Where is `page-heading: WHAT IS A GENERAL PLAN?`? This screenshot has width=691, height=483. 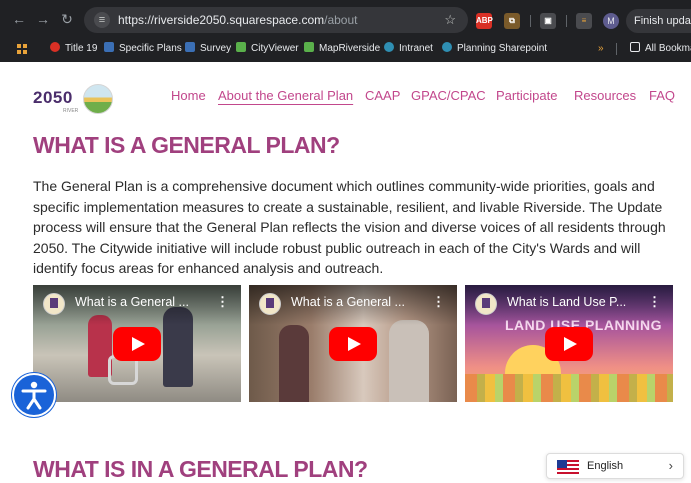
page-heading: WHAT IS A GENERAL PLAN? is located at coordinates (186, 145).